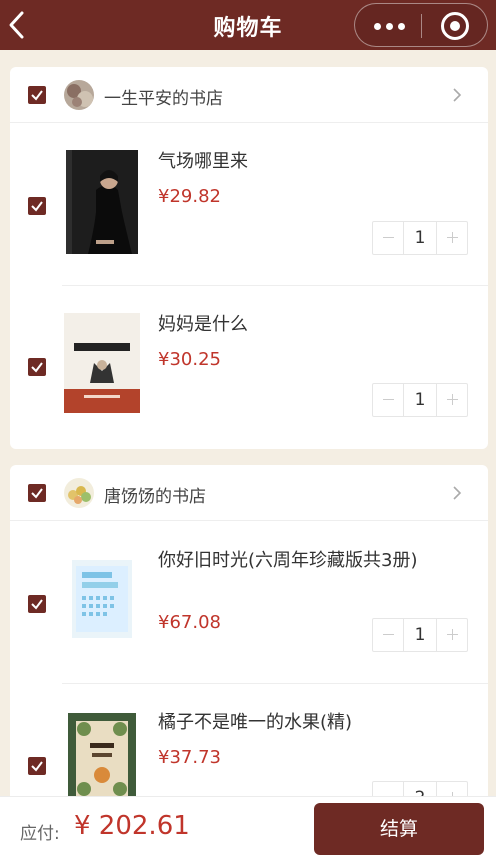  I want to click on nav-bar: 购物车, so click(248, 25).